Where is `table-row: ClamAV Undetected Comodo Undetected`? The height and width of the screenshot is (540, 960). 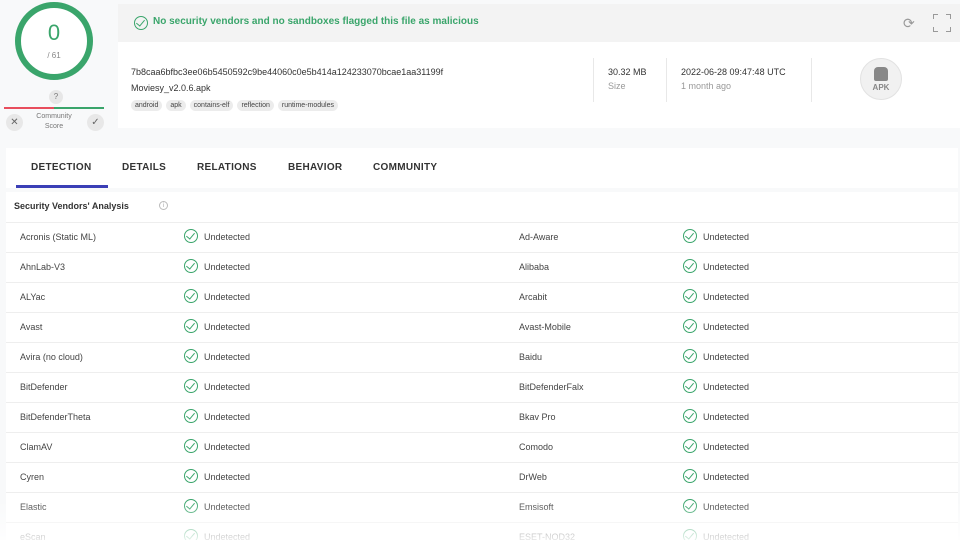 table-row: ClamAV Undetected Comodo Undetected is located at coordinates (482, 447).